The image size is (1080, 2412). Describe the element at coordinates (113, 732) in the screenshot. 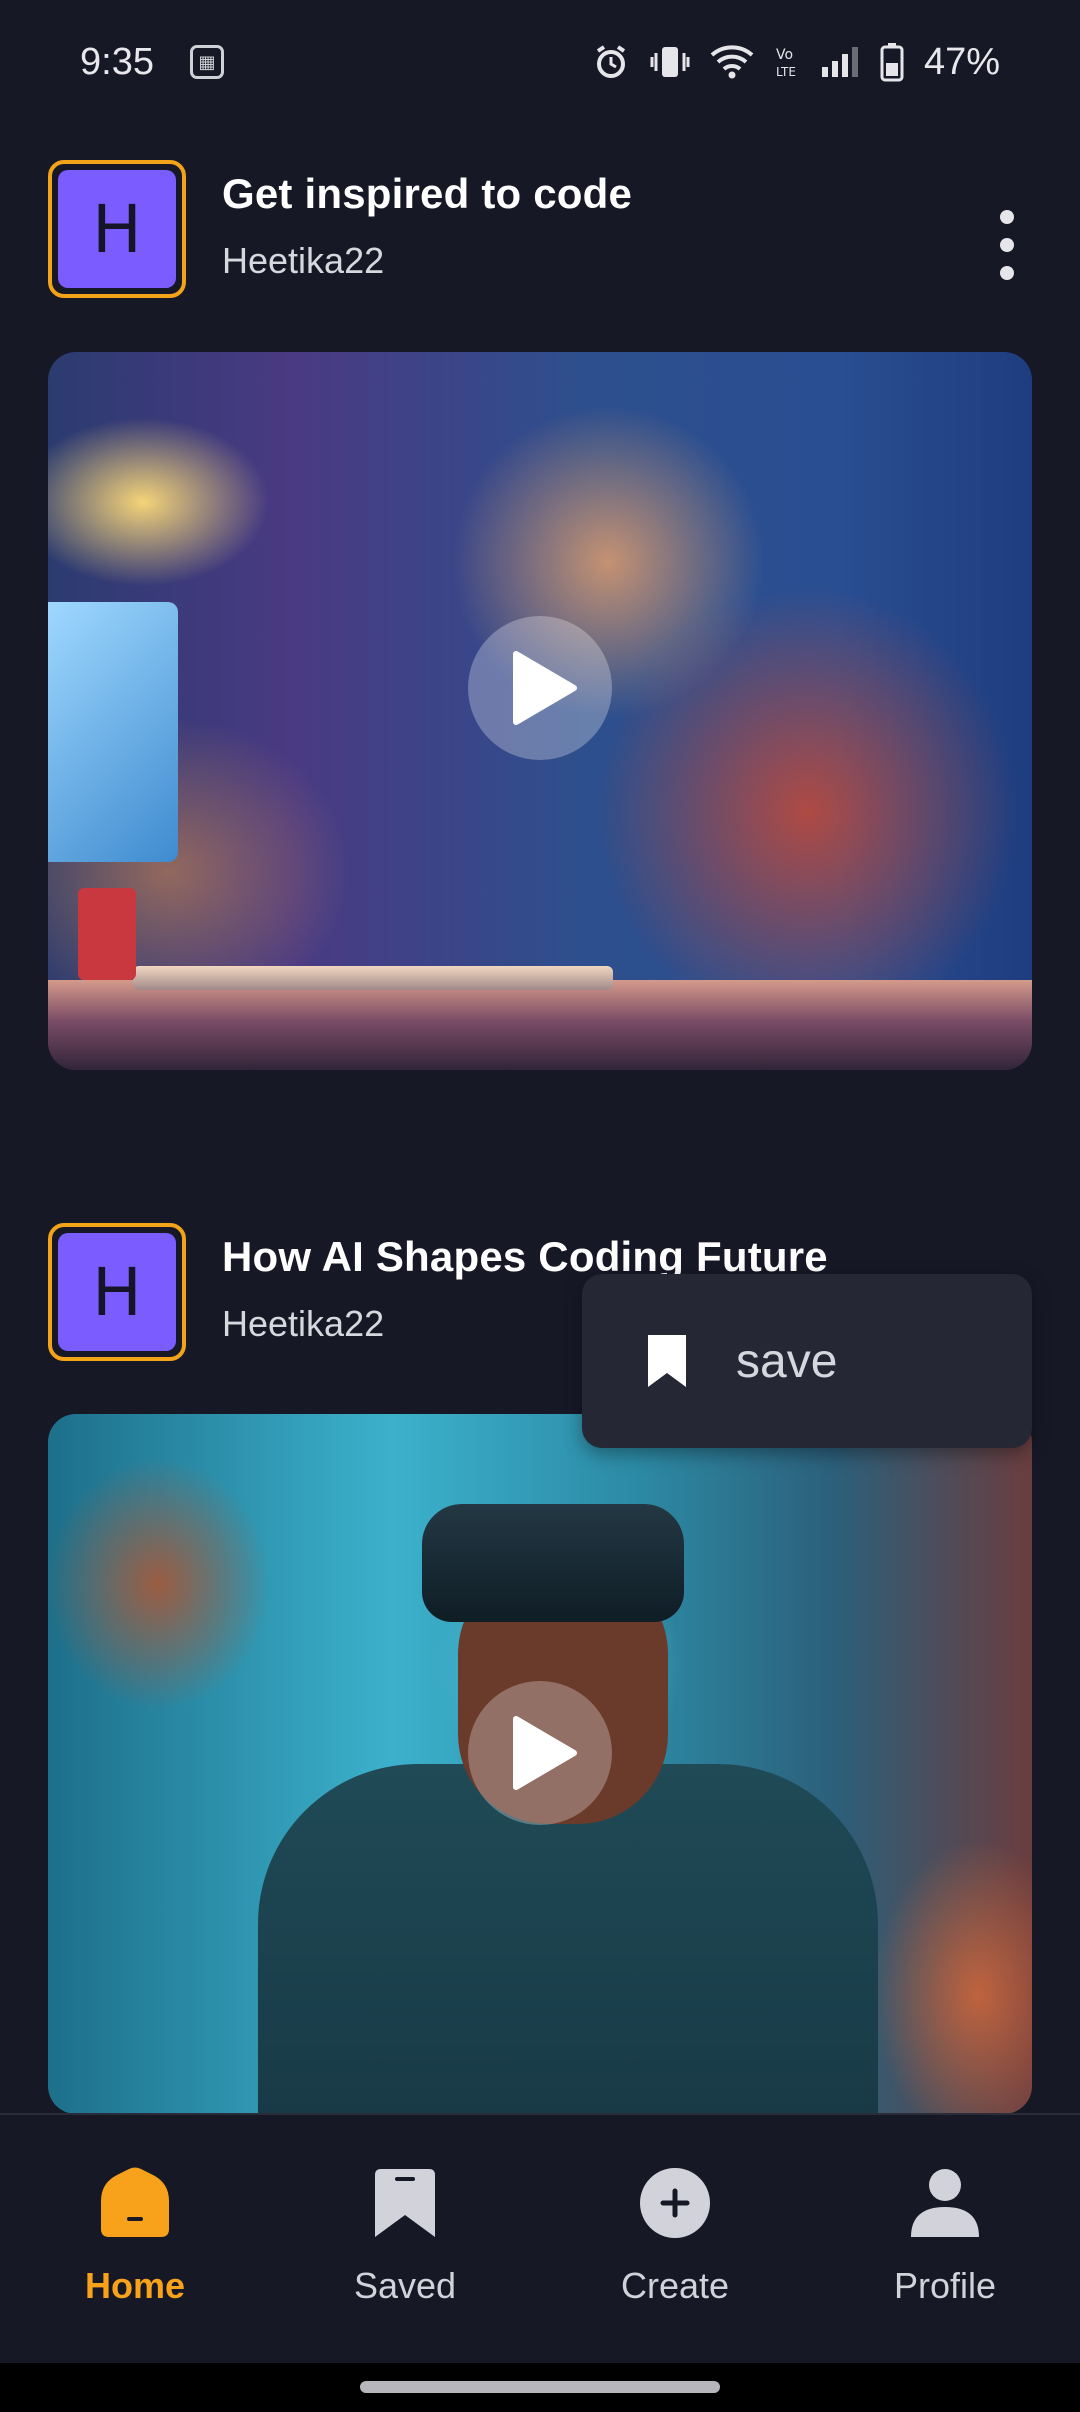

I see `thumbnail-monitor` at that location.